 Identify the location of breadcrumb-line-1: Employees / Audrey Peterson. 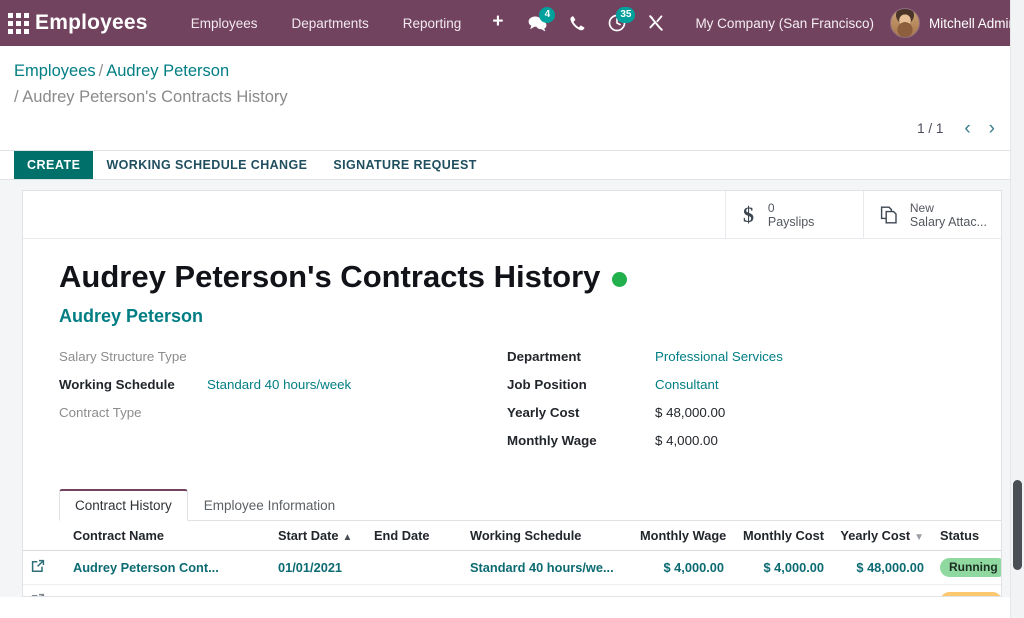
(519, 71).